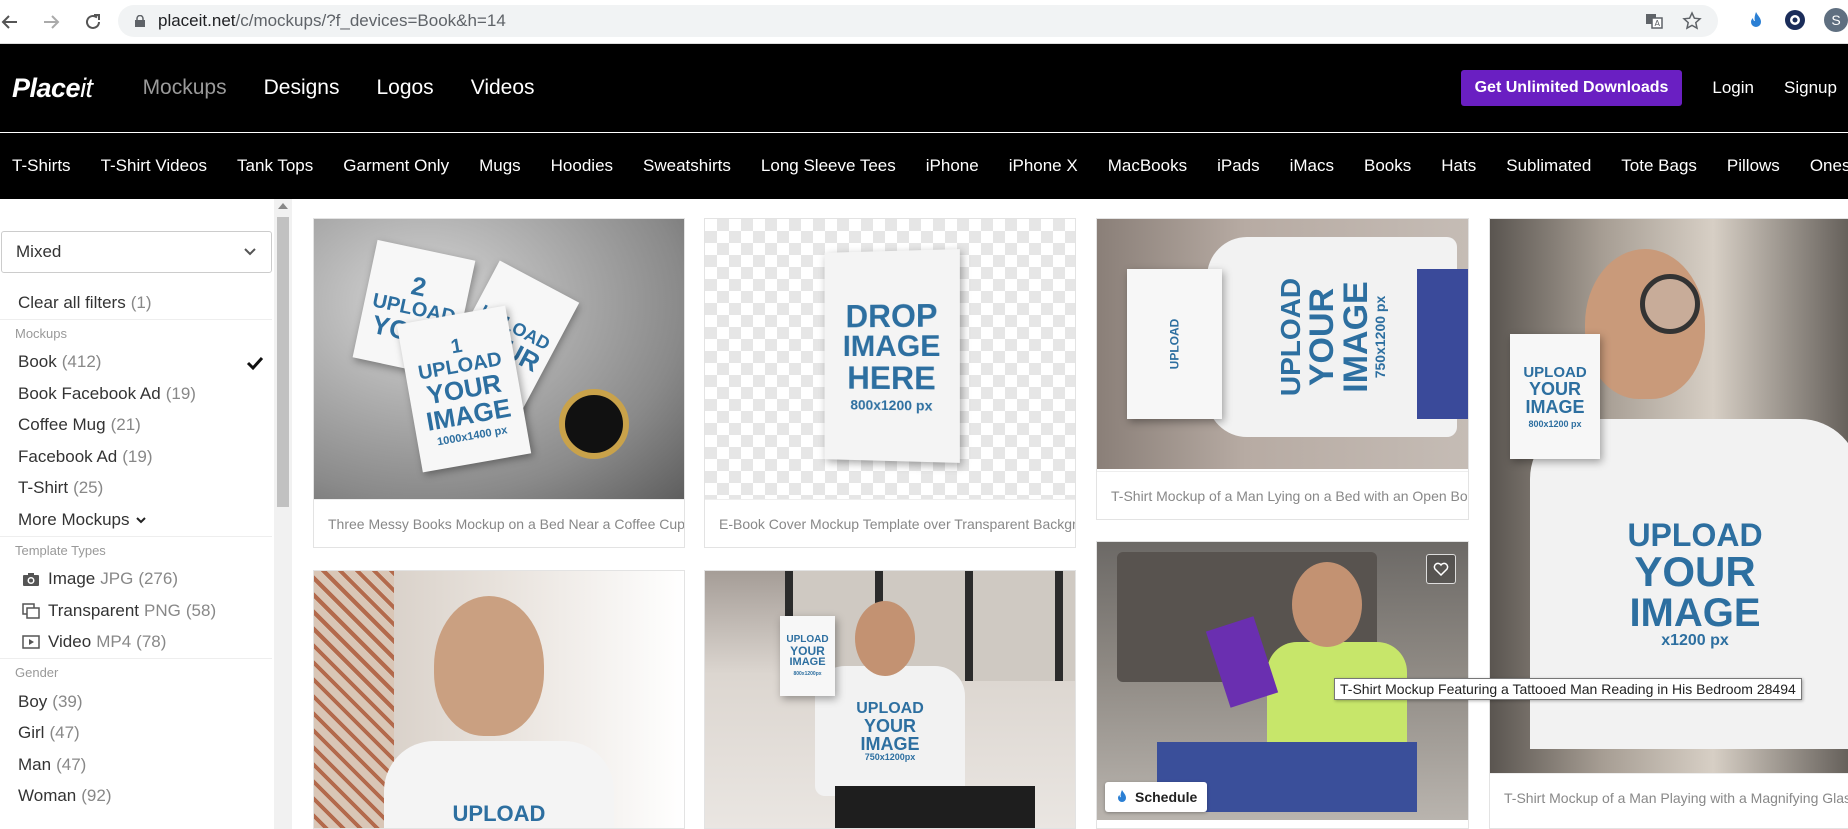 This screenshot has height=829, width=1848. Describe the element at coordinates (136, 457) in the screenshot. I see `filter-facebook-ad: Facebook Ad (19)` at that location.